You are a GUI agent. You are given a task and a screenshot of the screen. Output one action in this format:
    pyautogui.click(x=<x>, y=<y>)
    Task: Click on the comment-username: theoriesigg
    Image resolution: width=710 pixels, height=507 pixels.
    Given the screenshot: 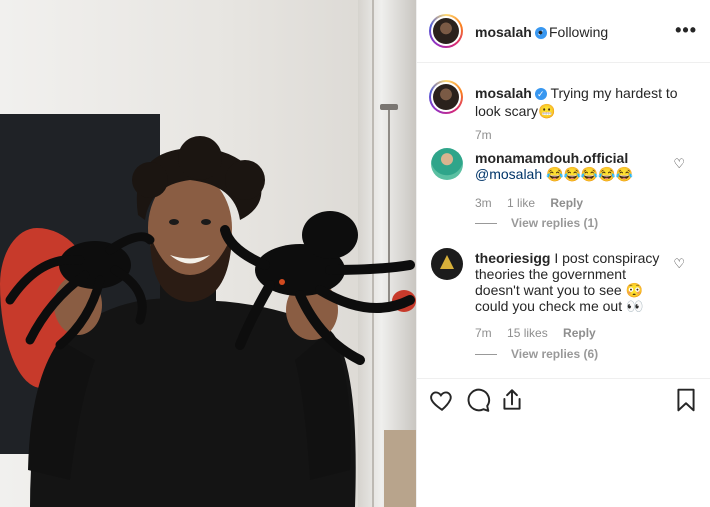 What is the action you would take?
    pyautogui.click(x=512, y=258)
    